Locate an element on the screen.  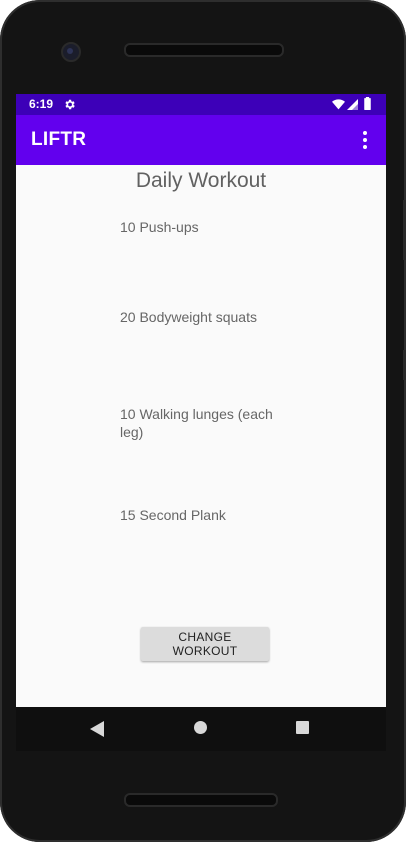
back-icon is located at coordinates (97, 729).